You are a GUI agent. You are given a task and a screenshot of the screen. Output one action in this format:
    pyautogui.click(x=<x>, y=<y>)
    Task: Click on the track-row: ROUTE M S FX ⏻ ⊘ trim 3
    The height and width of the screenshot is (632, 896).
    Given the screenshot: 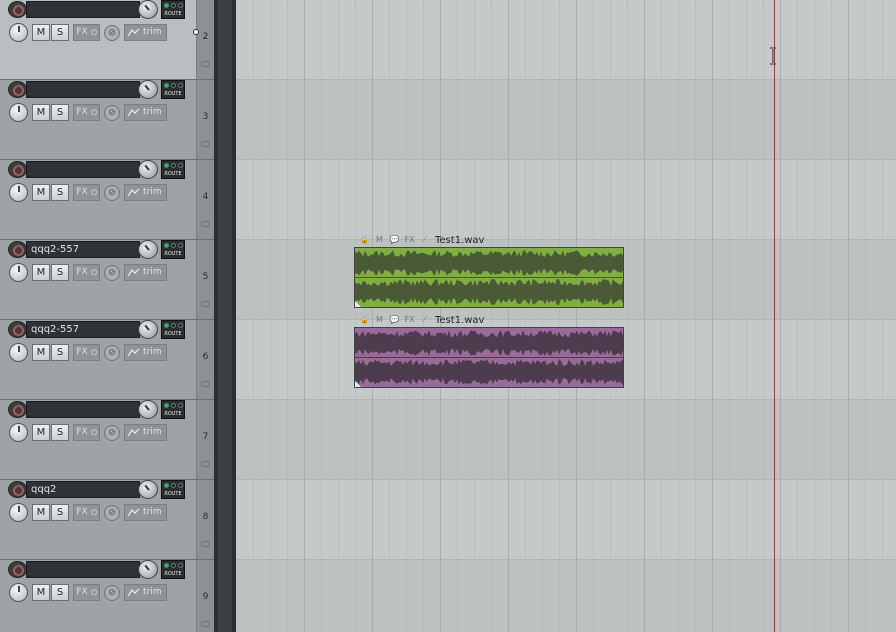 What is the action you would take?
    pyautogui.click(x=107, y=120)
    